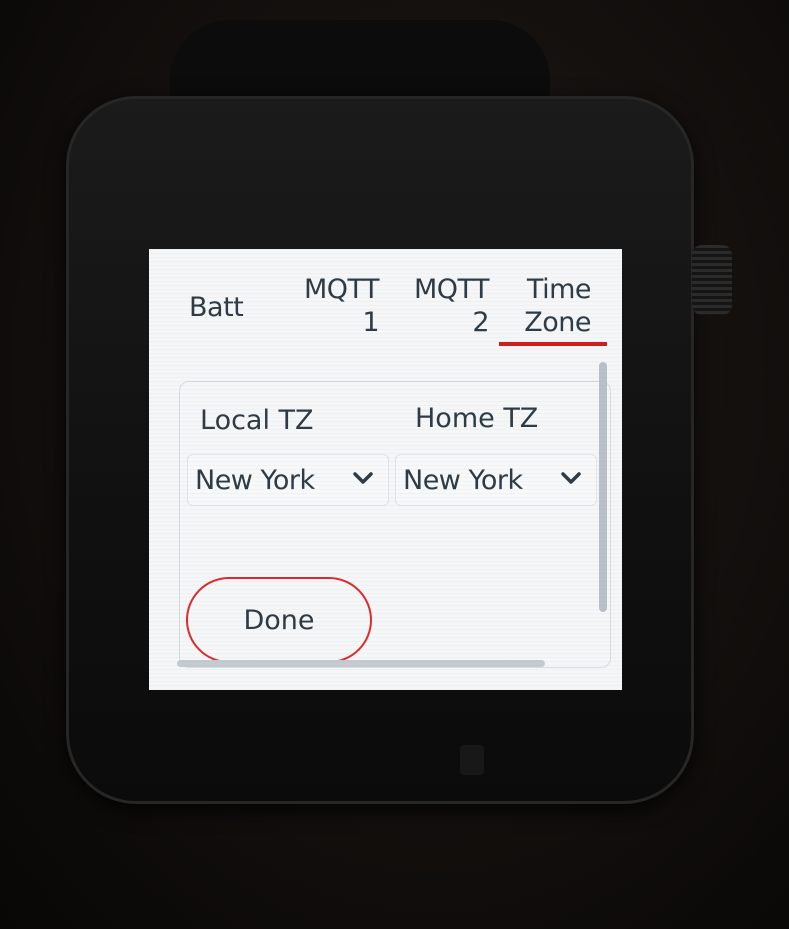 The width and height of the screenshot is (789, 929). What do you see at coordinates (557, 322) in the screenshot?
I see `tab-time-zone-label-line2: Zone` at bounding box center [557, 322].